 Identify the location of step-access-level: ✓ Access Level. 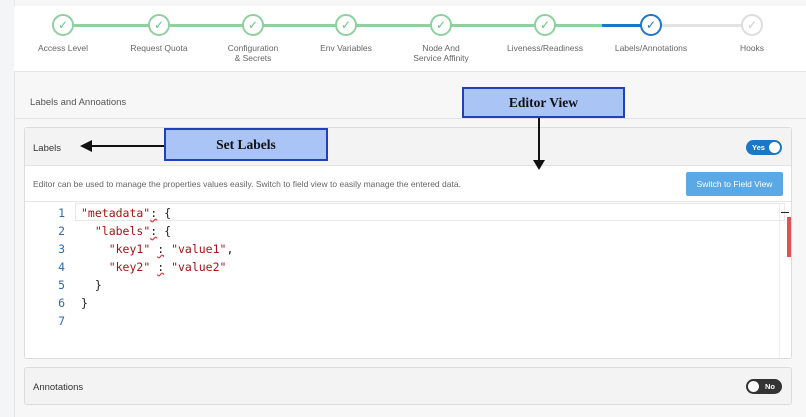
(63, 33).